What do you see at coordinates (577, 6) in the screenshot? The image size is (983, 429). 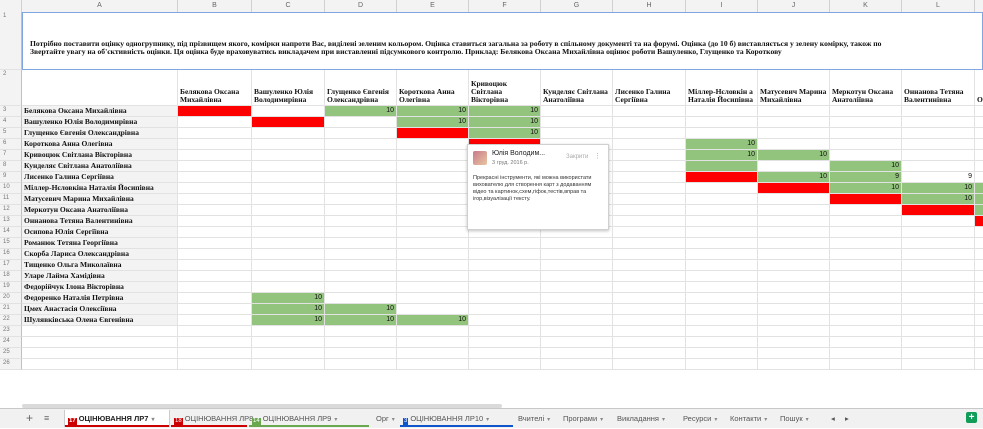 I see `column-header-g: G` at bounding box center [577, 6].